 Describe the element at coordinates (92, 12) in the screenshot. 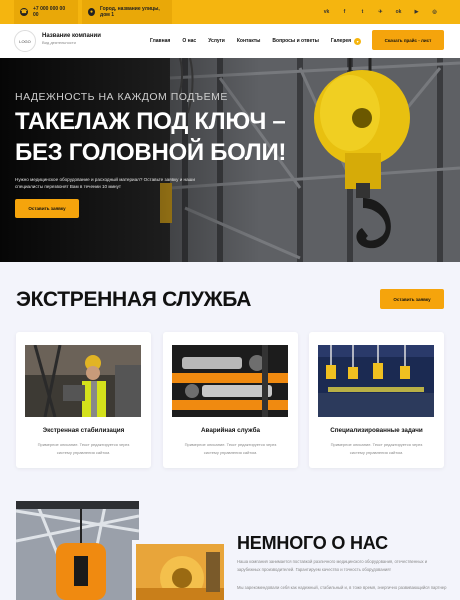

I see `location-icon: ●` at that location.